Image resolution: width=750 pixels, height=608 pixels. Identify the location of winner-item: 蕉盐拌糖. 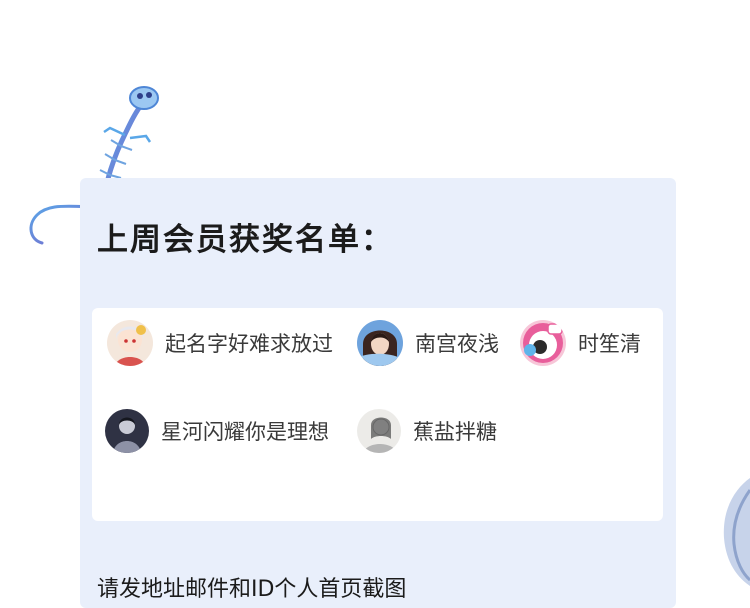
(427, 431).